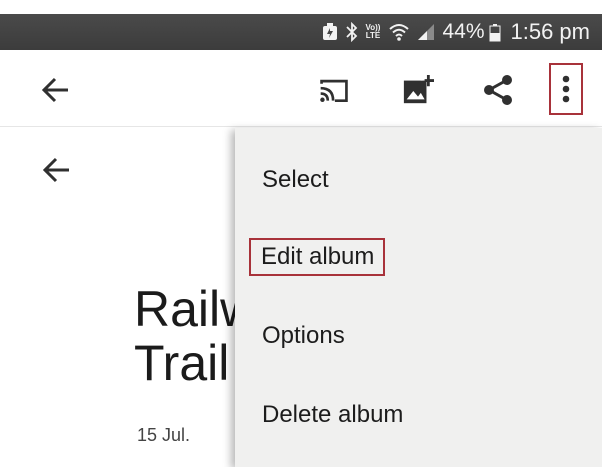 This screenshot has width=602, height=467. What do you see at coordinates (495, 32) in the screenshot?
I see `battery-icon` at bounding box center [495, 32].